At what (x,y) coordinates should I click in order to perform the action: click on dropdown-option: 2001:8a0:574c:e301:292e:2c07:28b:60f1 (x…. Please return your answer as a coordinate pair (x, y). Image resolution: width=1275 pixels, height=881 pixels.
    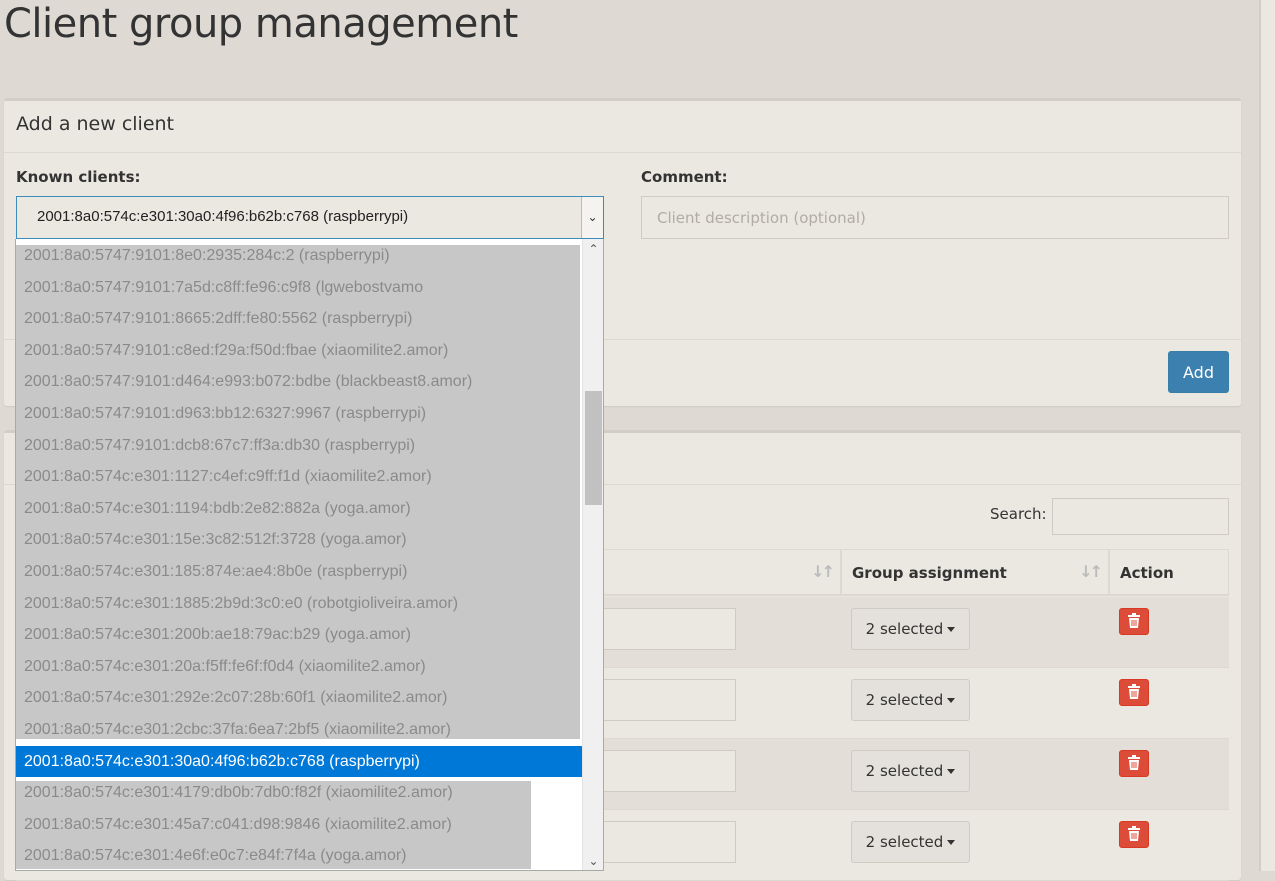
    Looking at the image, I should click on (299, 697).